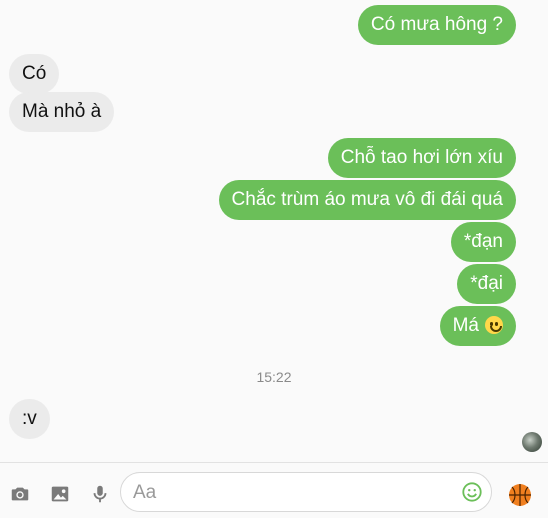 This screenshot has width=548, height=518. Describe the element at coordinates (421, 158) in the screenshot. I see `message-outgoing: Chỗ tao hơi lớn xíu` at that location.